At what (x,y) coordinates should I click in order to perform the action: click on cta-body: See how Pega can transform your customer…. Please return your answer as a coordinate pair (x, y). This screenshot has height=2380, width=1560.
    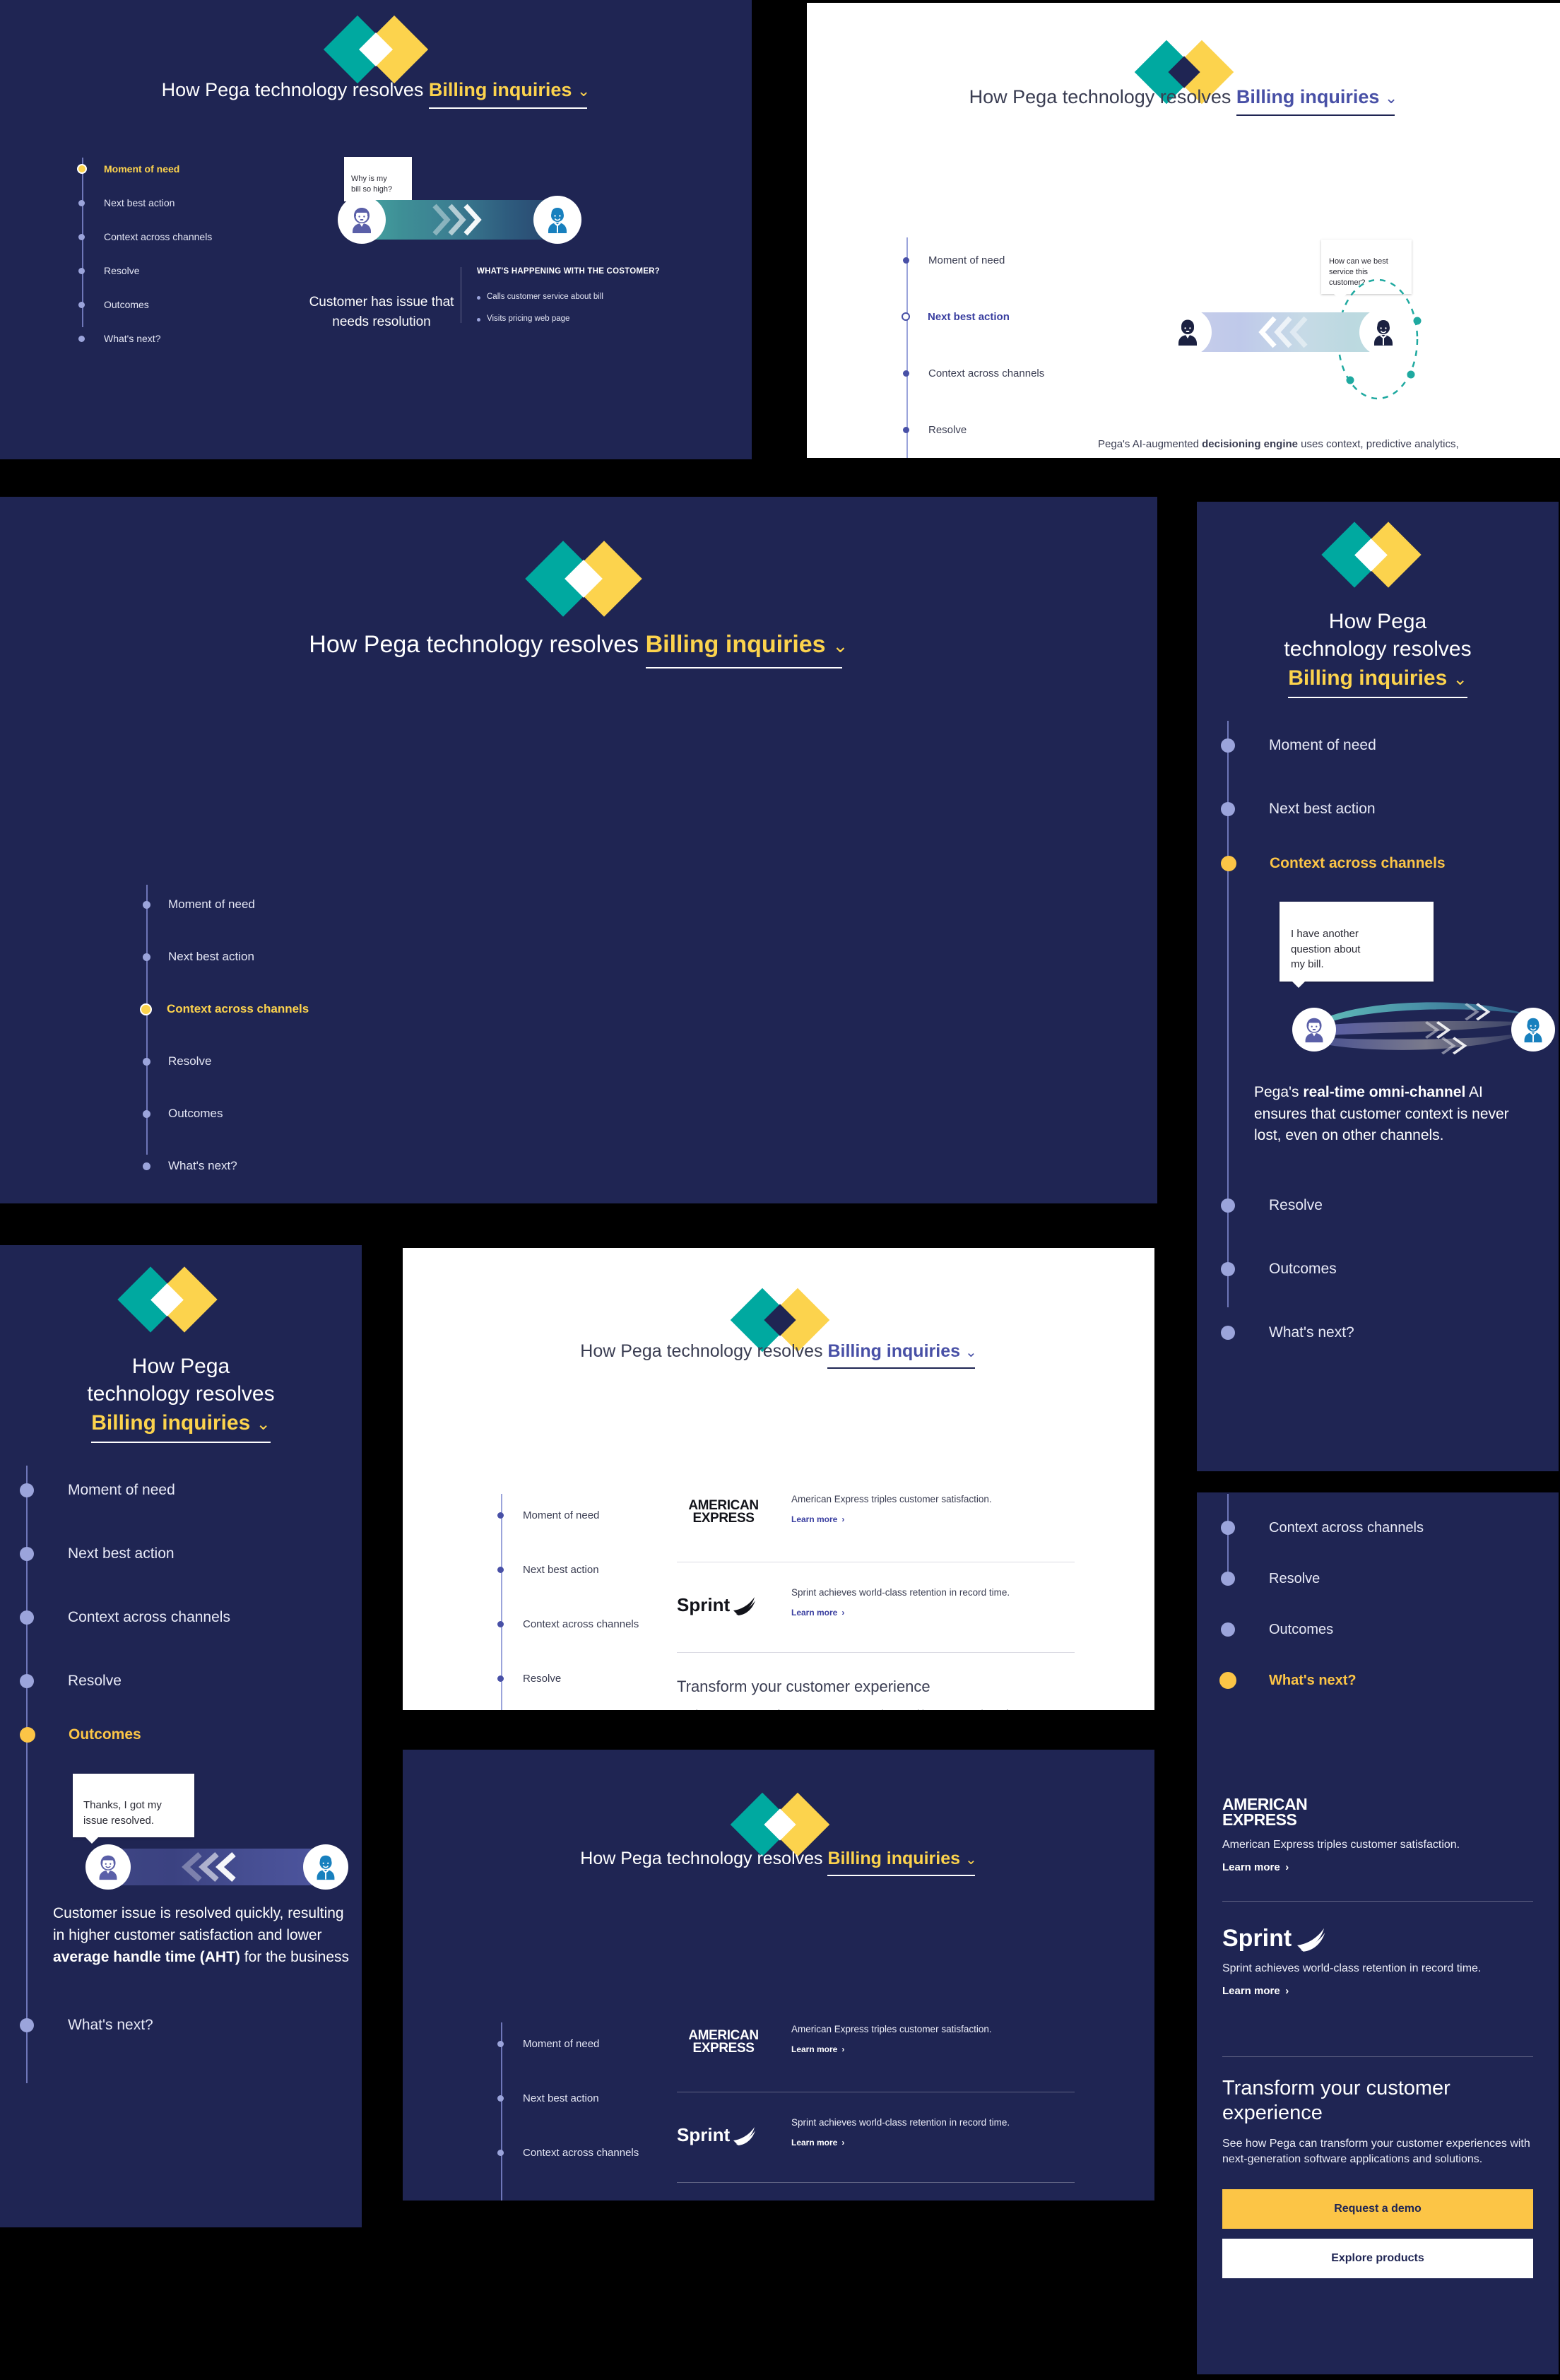
    Looking at the image, I should click on (1376, 2151).